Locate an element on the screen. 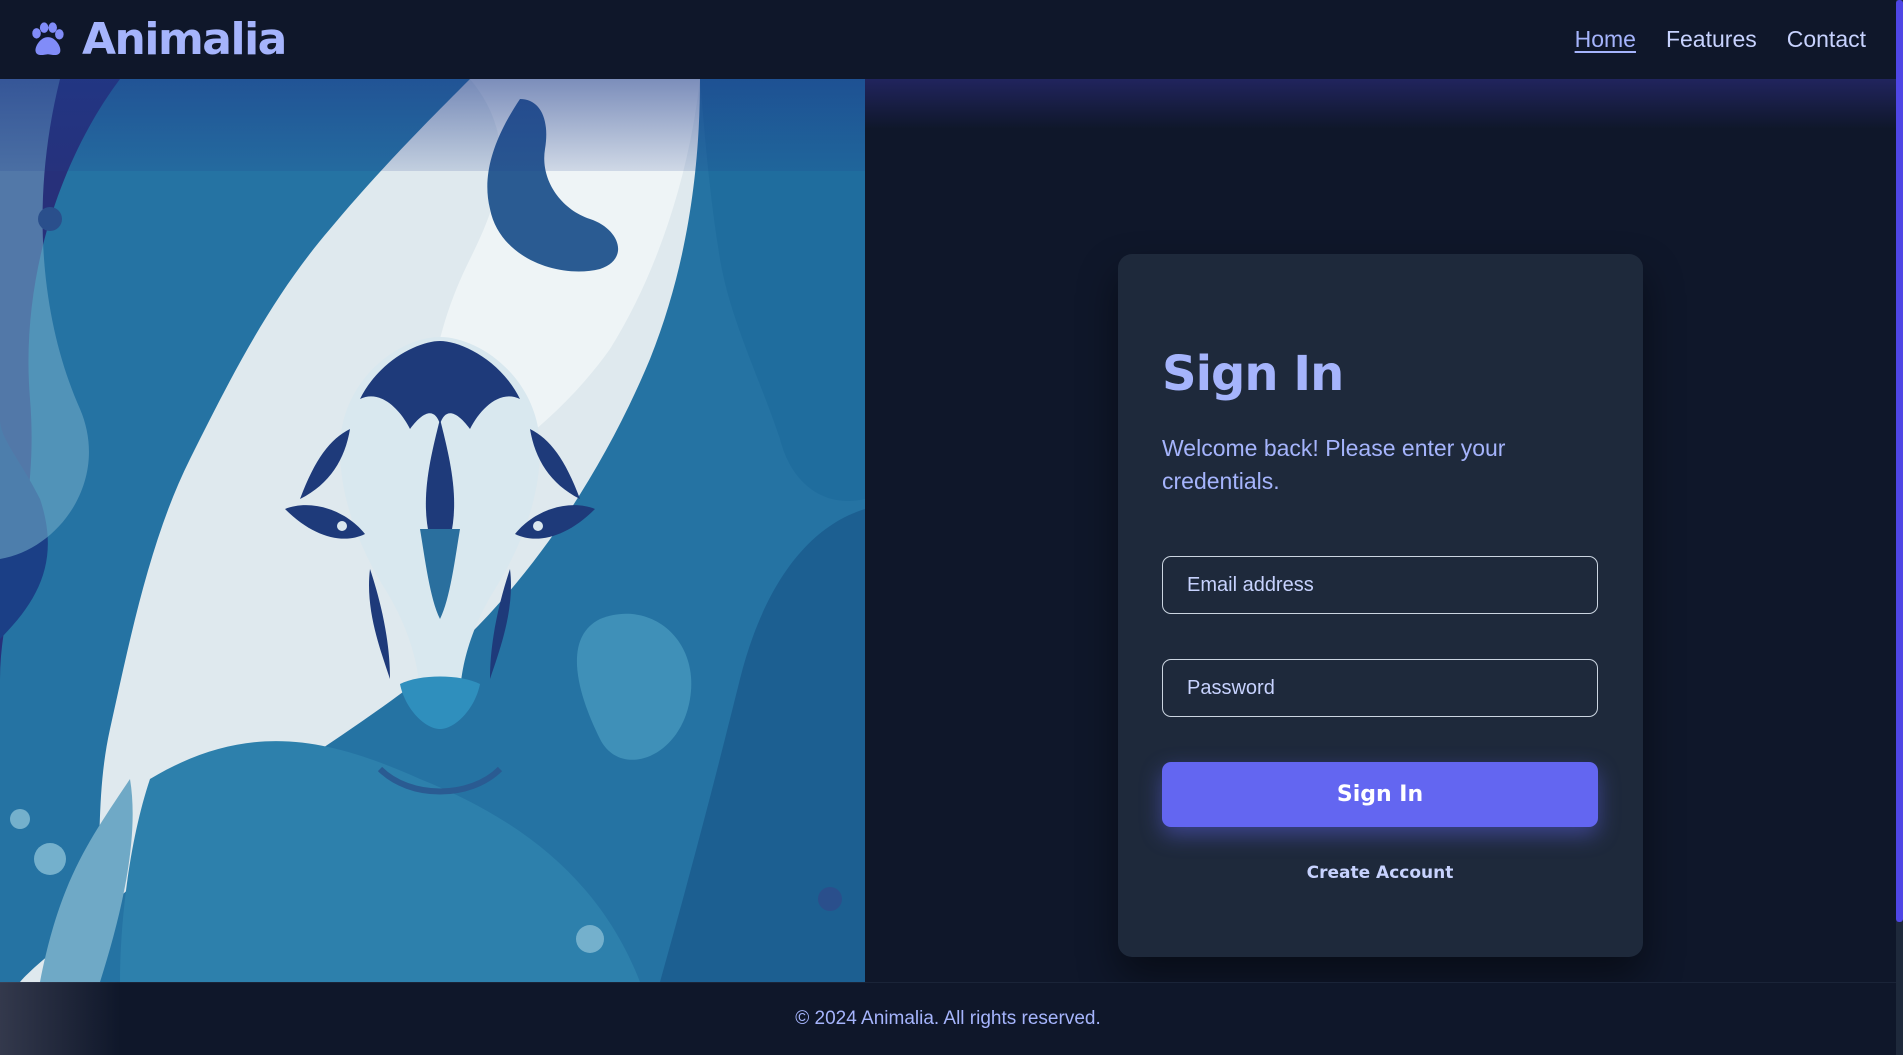  nav-link-home: Home is located at coordinates (1605, 39).